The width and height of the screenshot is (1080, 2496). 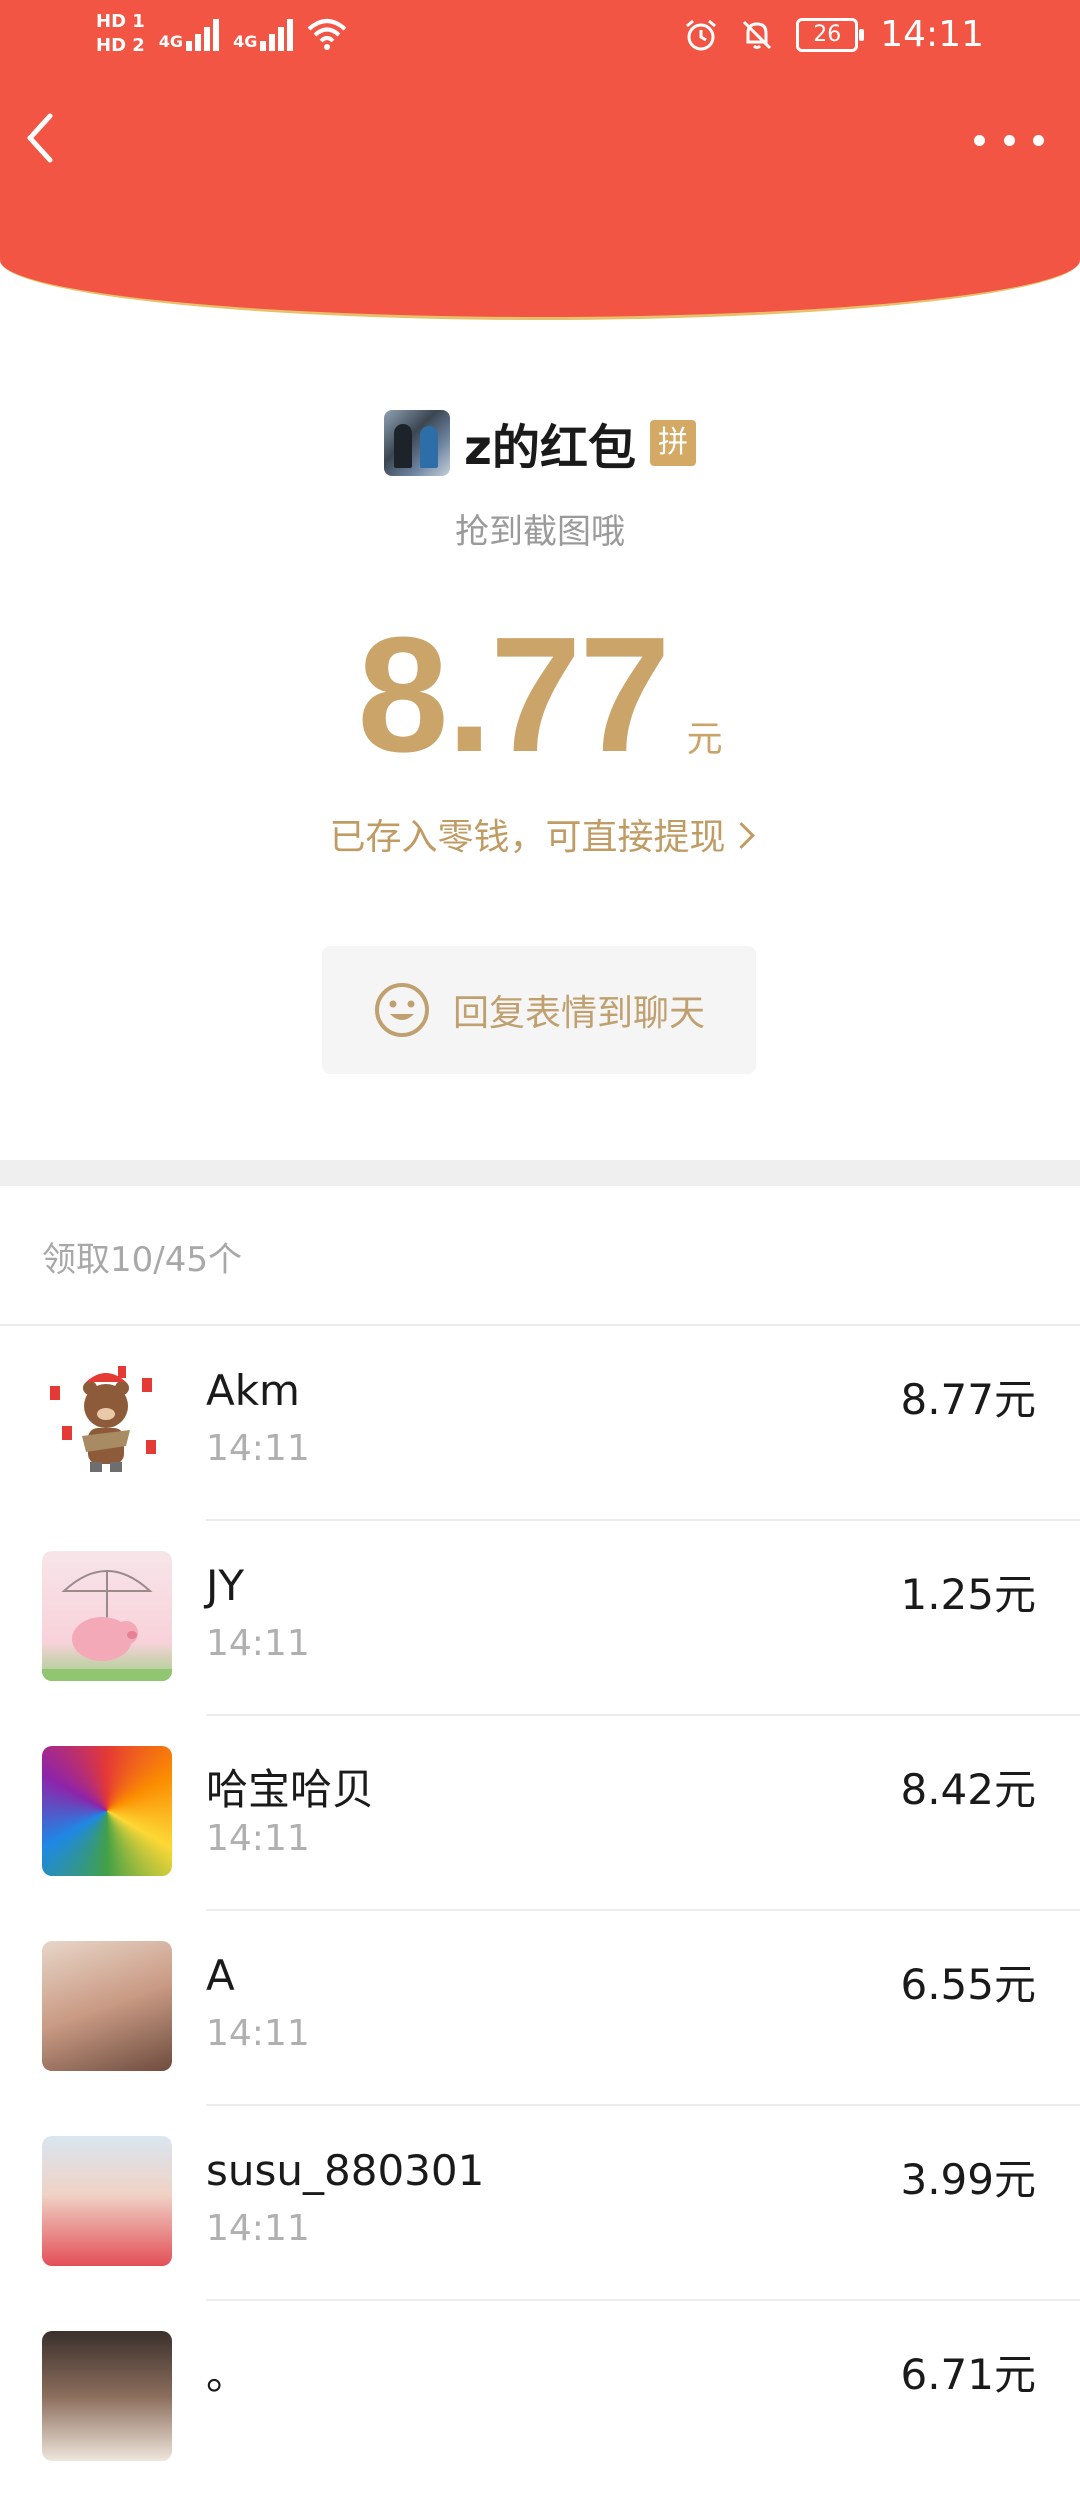 I want to click on recipient-name: 哈宝哈贝, so click(x=290, y=1789).